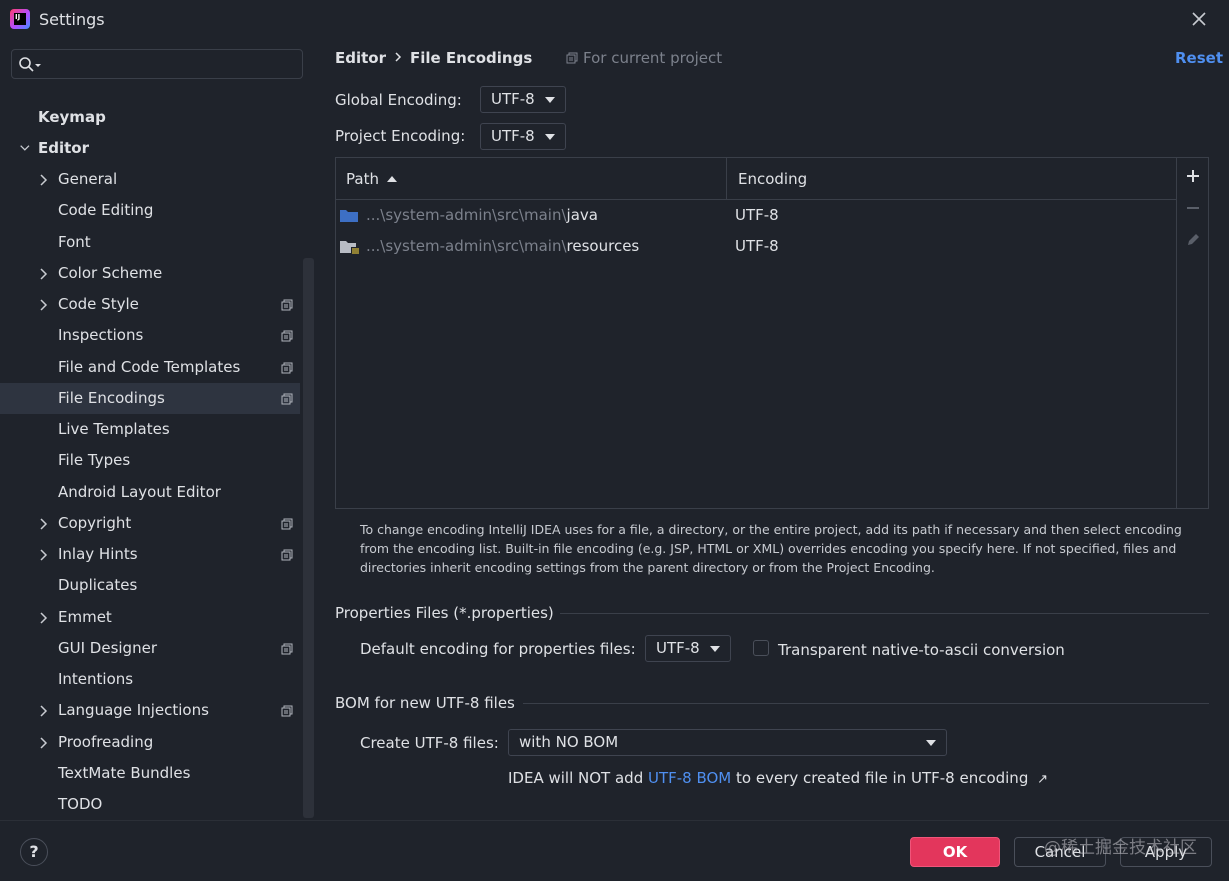 The image size is (1229, 881). What do you see at coordinates (444, 613) in the screenshot?
I see `properties-section-title: Properties Files (*.properties)` at bounding box center [444, 613].